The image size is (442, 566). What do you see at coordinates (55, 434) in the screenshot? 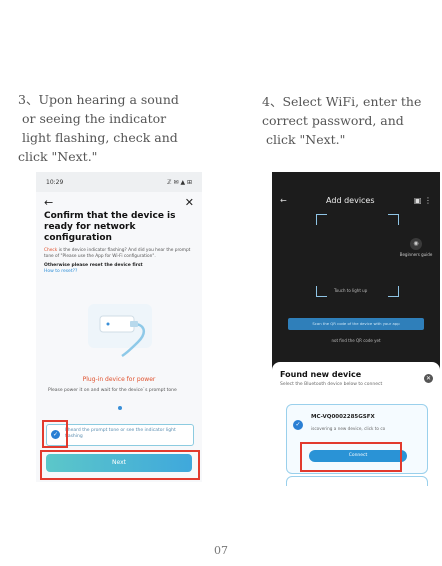
I see `checkbox-highlight-box` at bounding box center [55, 434].